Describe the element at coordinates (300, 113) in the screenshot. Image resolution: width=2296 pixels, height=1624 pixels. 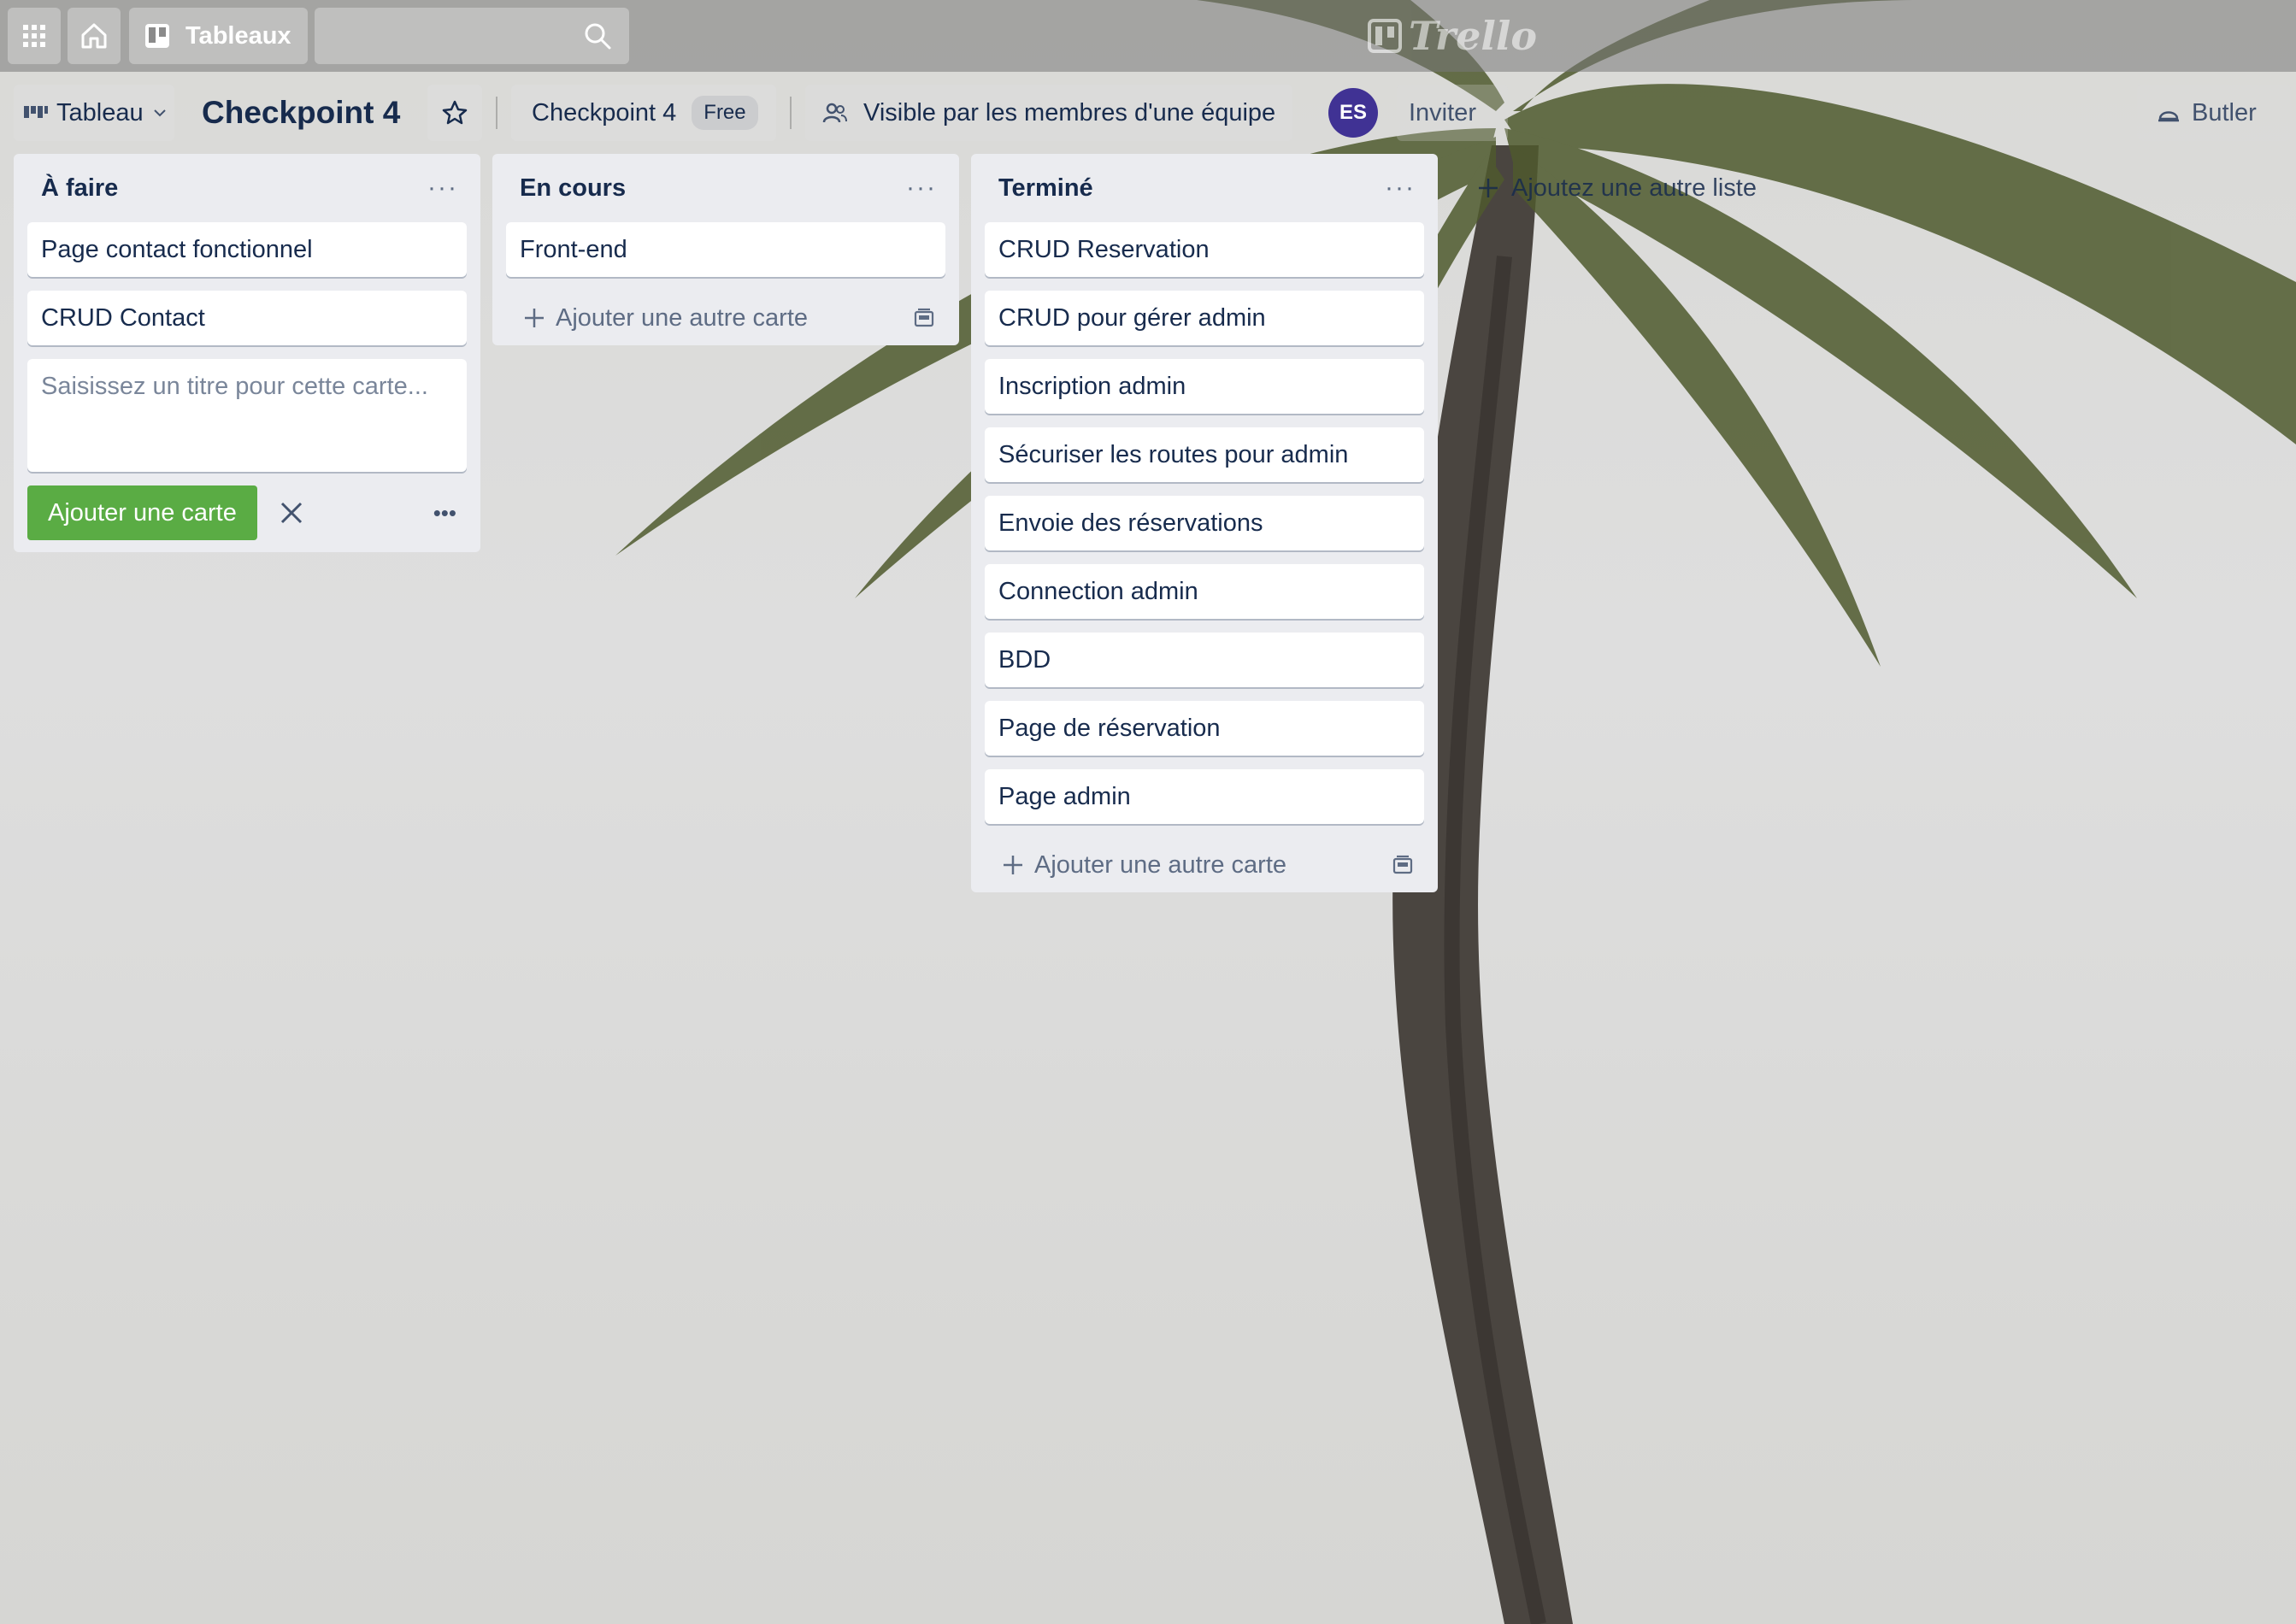
I see `board-title: Checkpoint 4` at that location.